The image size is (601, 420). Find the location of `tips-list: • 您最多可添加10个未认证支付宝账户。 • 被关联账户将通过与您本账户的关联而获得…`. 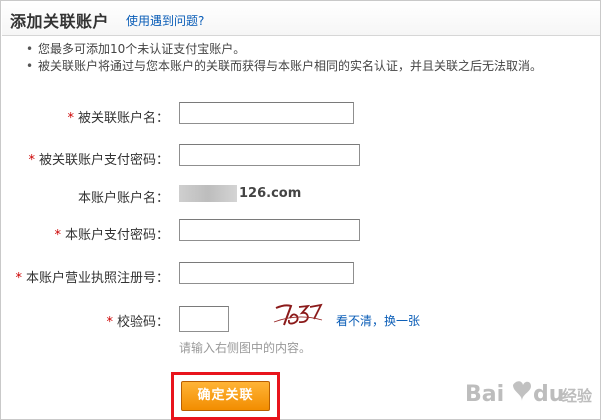

tips-list: • 您最多可添加10个未认证支付宝账户。 • 被关联账户将通过与您本账户的关联而获得… is located at coordinates (284, 58).